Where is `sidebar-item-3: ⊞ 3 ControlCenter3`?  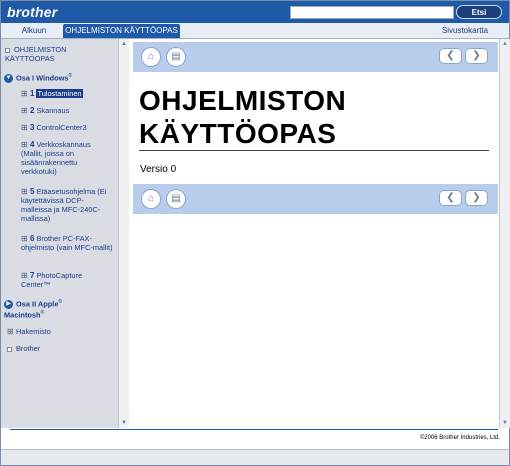
sidebar-item-3: ⊞ 3 ControlCenter3 is located at coordinates (54, 127).